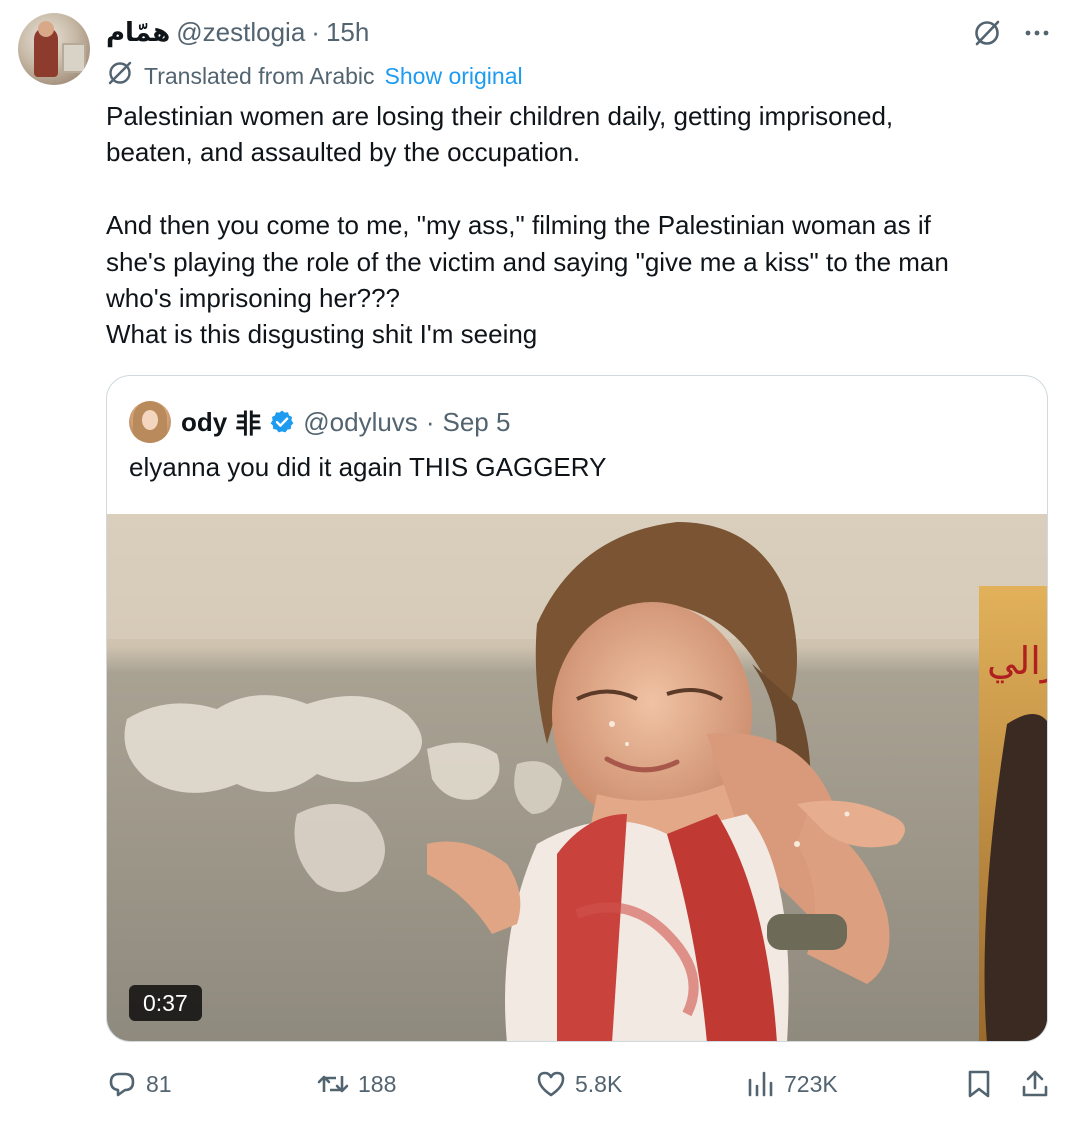  I want to click on views-count: 723K, so click(811, 1083).